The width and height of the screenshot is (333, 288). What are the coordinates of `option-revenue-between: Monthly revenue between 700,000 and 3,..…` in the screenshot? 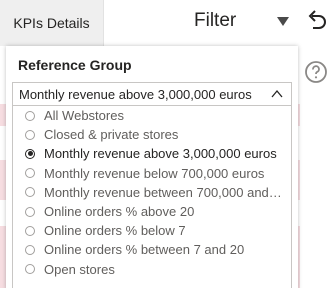 It's located at (152, 192).